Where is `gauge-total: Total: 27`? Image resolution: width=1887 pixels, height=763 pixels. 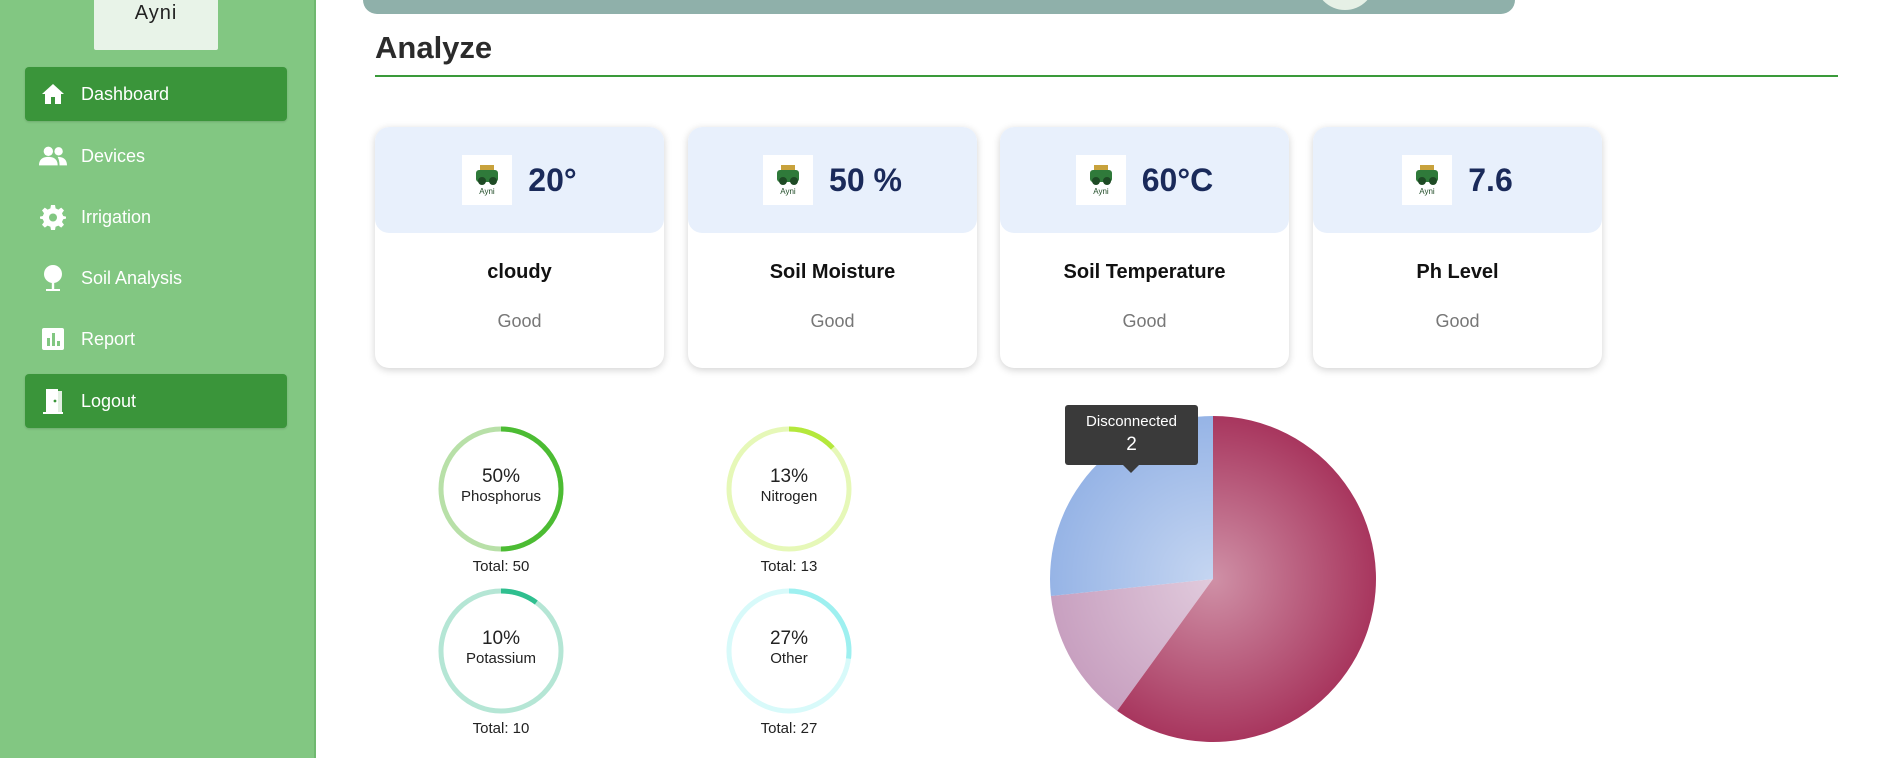
gauge-total: Total: 27 is located at coordinates (789, 728).